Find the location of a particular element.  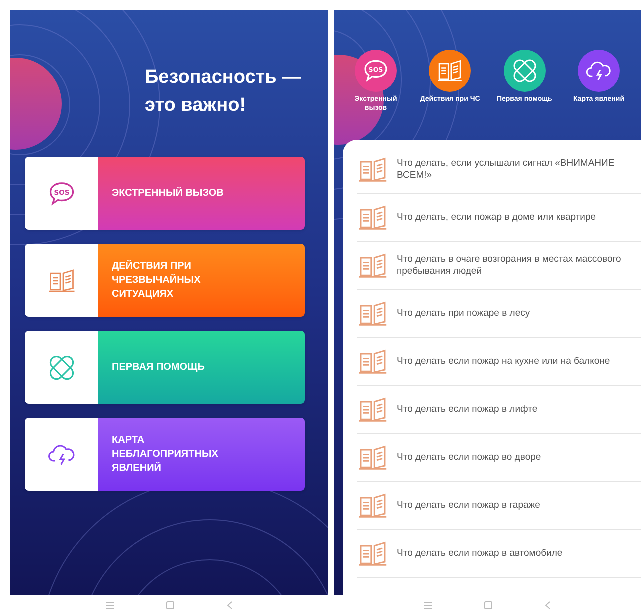

article-item: Что делать при пожаре в лесу is located at coordinates (499, 314).